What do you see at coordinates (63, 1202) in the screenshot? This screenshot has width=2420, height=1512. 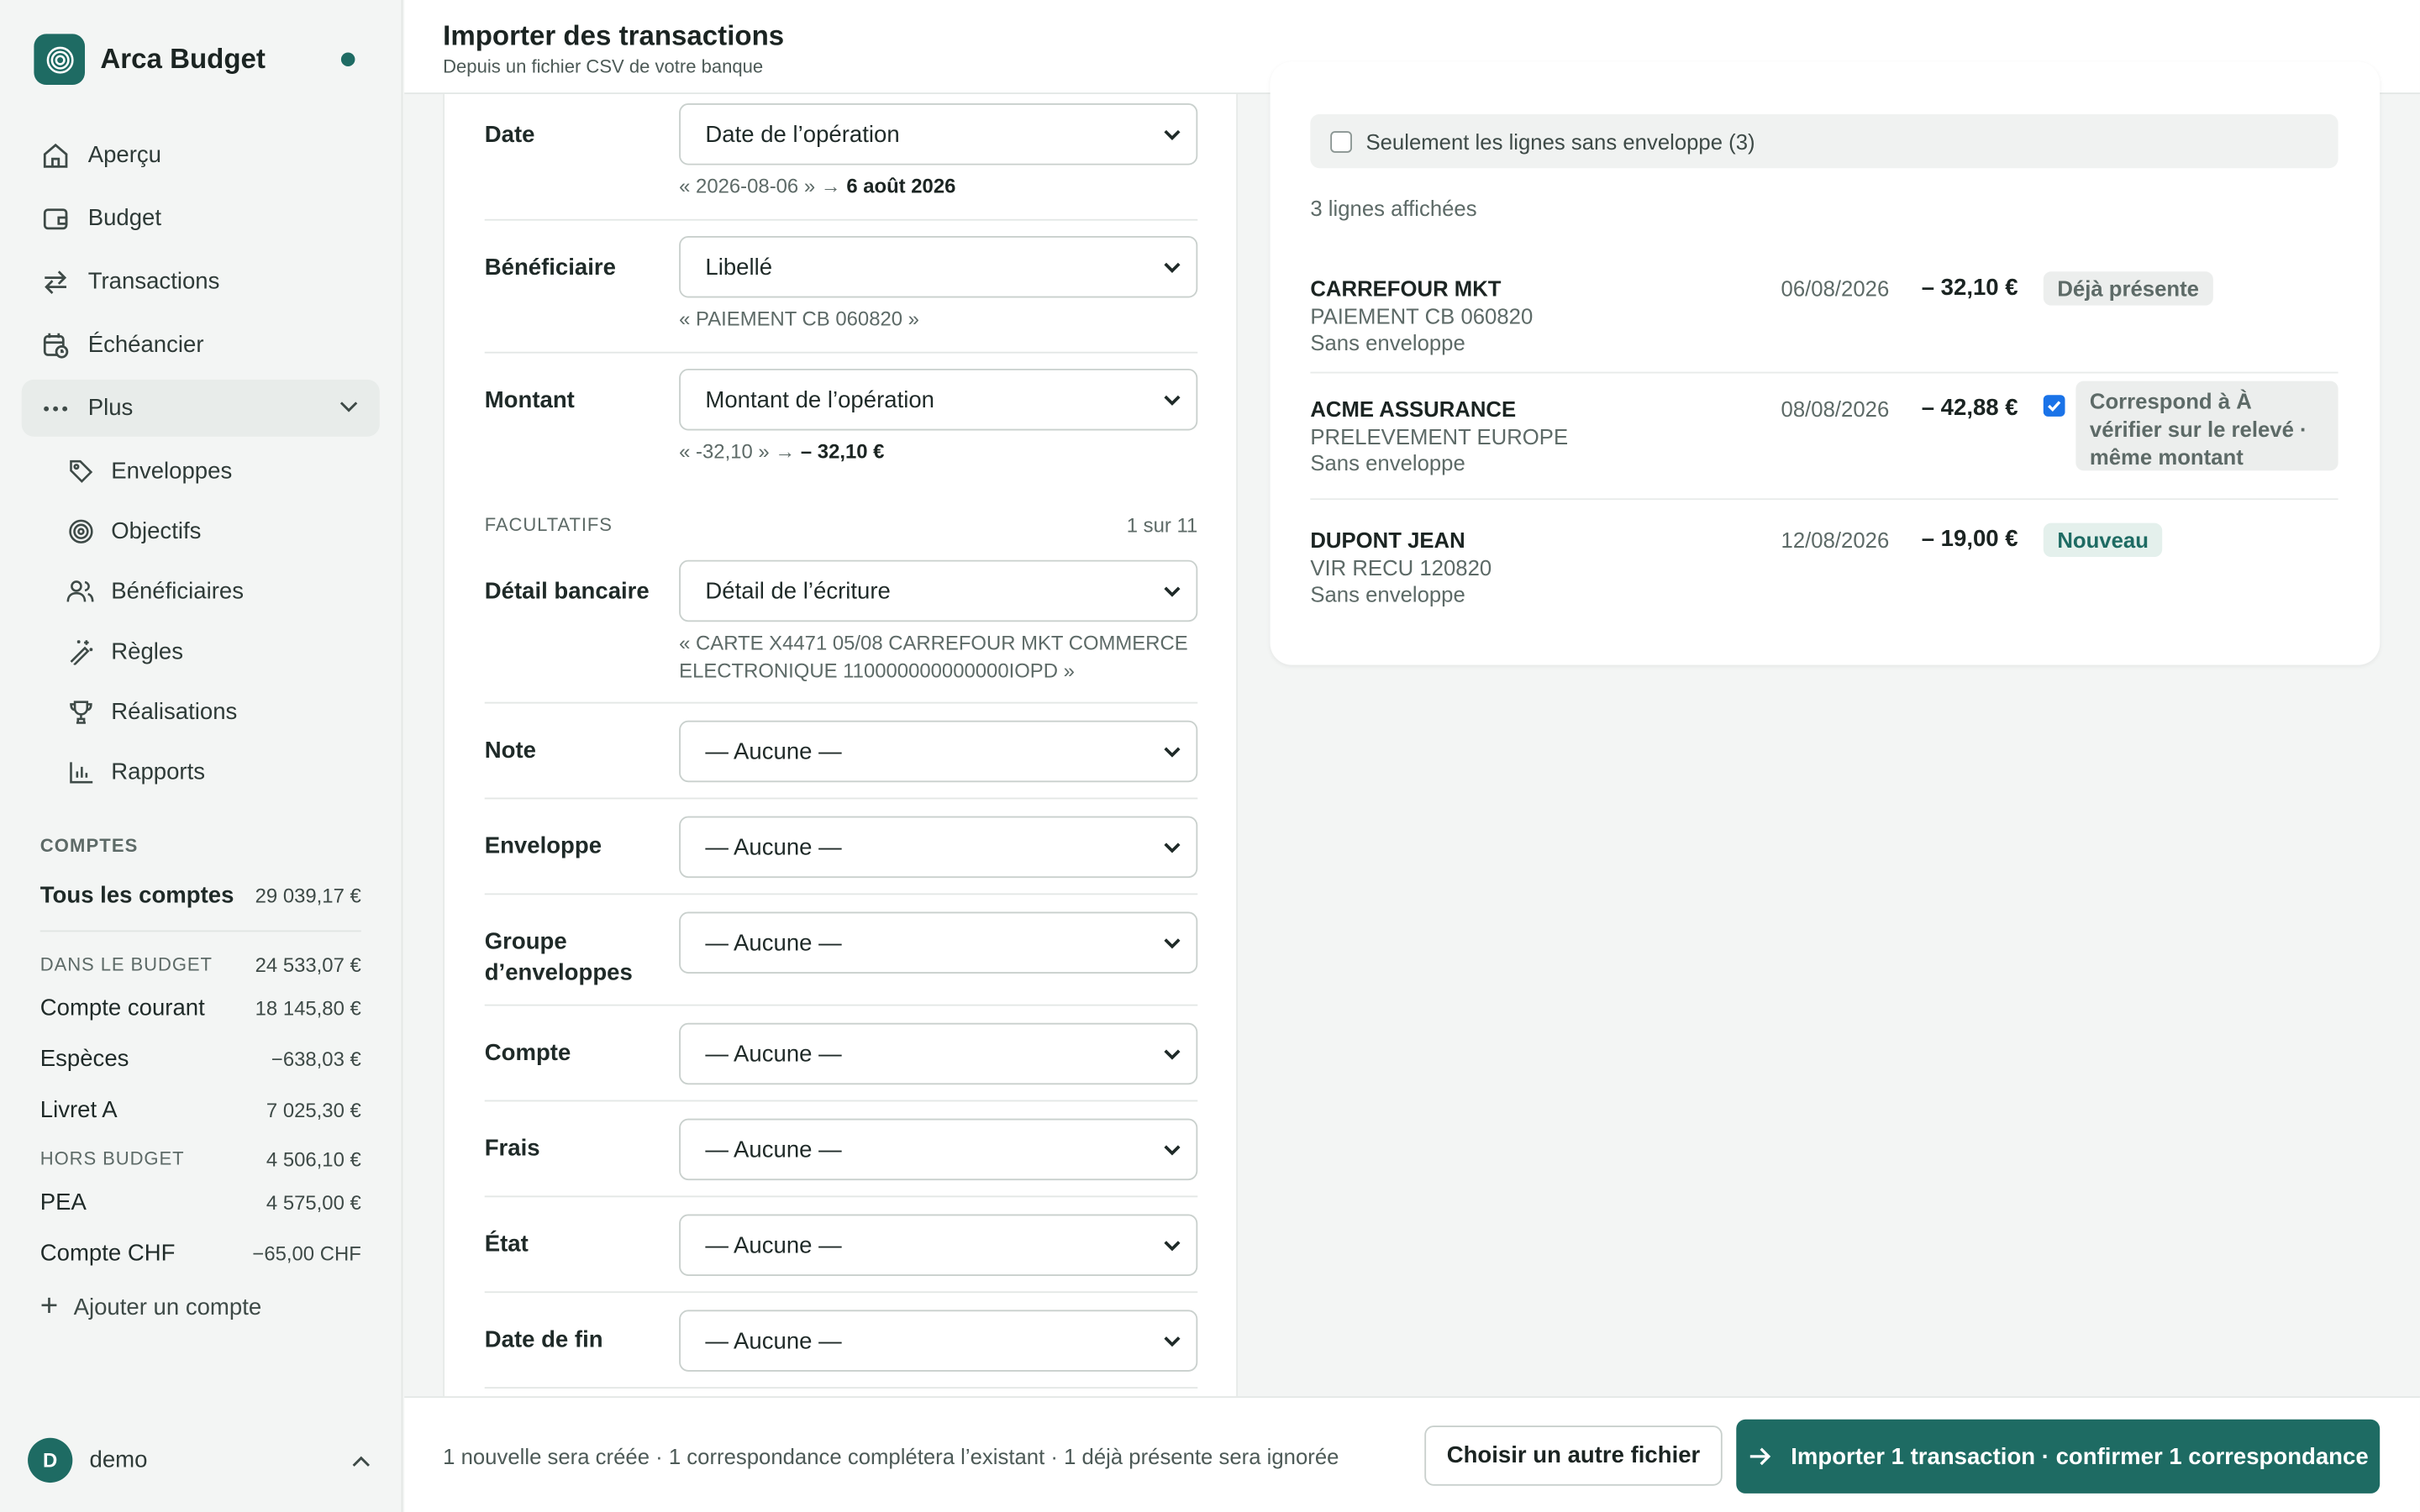 I see `account-name: PEA` at bounding box center [63, 1202].